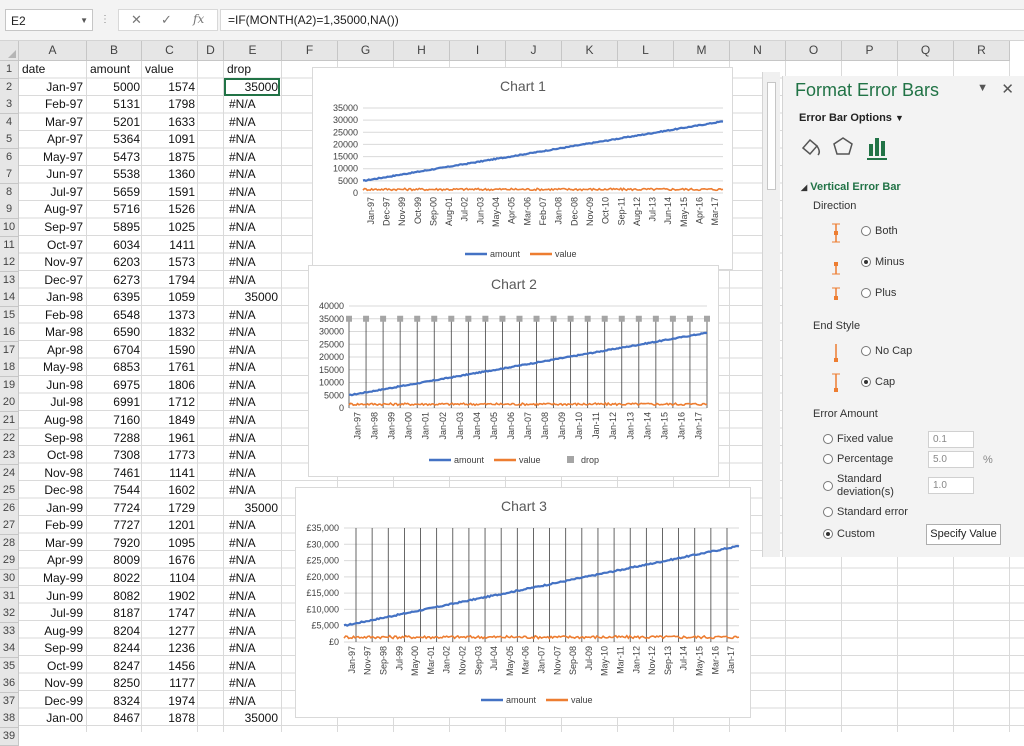 This screenshot has width=1024, height=746. I want to click on table-cell: 1747, so click(168, 613).